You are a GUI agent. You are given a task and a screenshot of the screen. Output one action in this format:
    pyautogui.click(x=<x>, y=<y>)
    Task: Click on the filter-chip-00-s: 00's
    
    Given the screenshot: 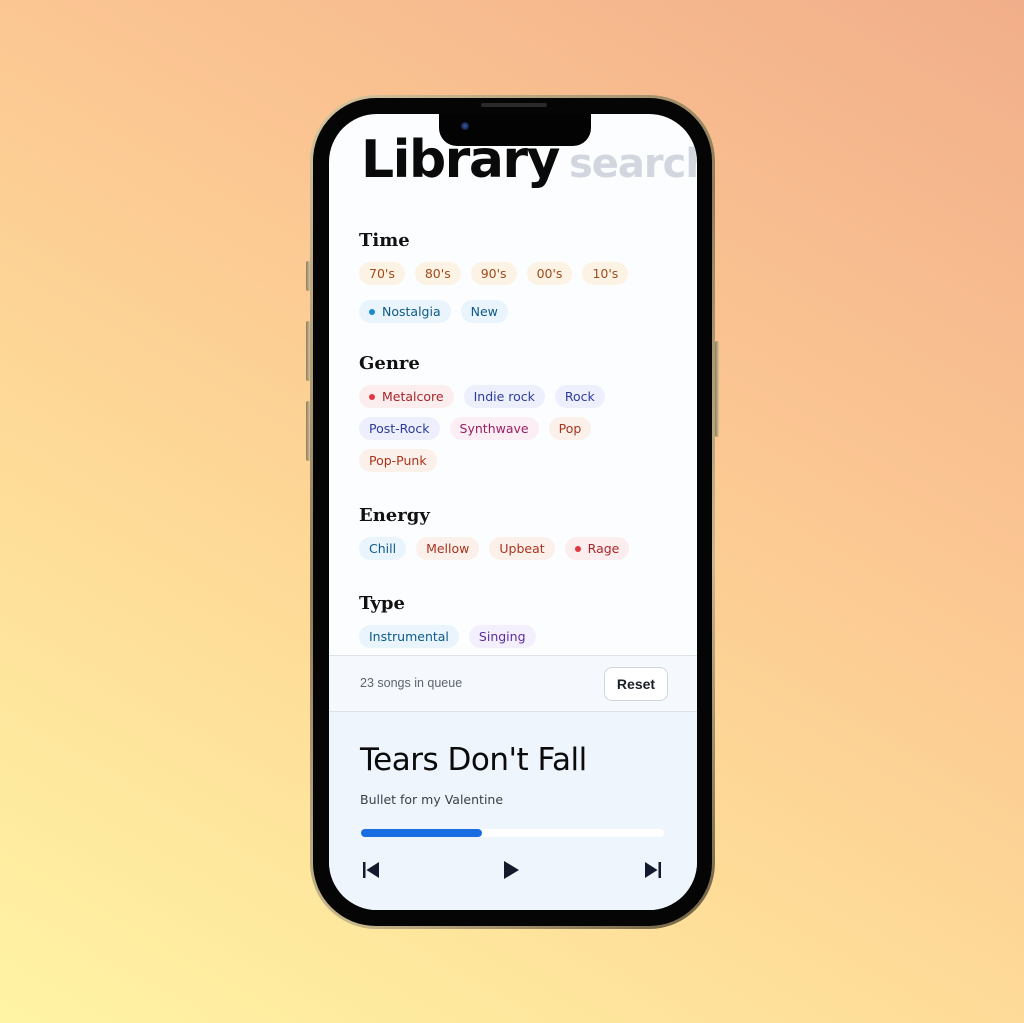 What is the action you would take?
    pyautogui.click(x=549, y=273)
    